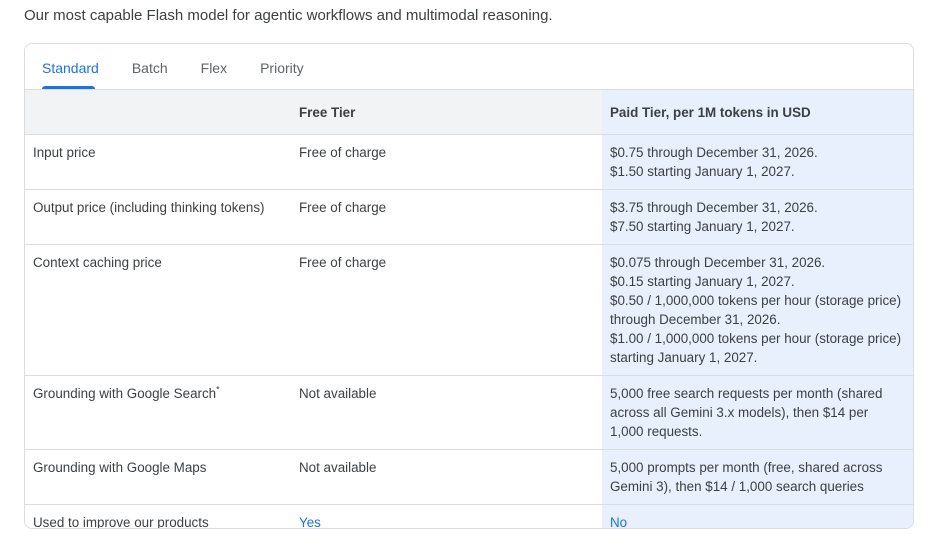 The width and height of the screenshot is (932, 550). What do you see at coordinates (310, 521) in the screenshot?
I see `free-tier-yes-link: Yes` at bounding box center [310, 521].